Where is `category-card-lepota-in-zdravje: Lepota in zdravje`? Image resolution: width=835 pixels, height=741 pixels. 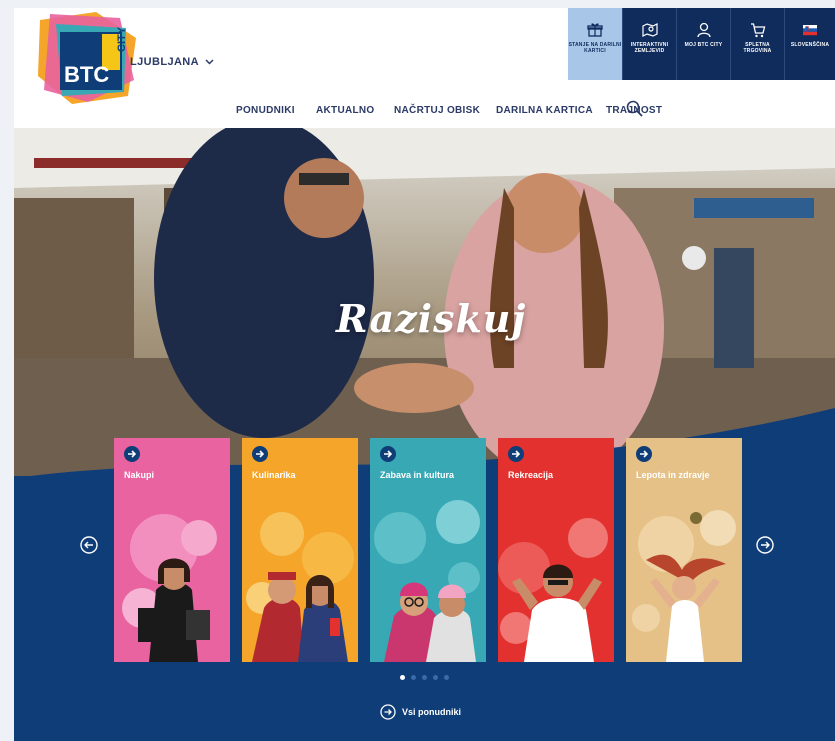 category-card-lepota-in-zdravje: Lepota in zdravje is located at coordinates (684, 550).